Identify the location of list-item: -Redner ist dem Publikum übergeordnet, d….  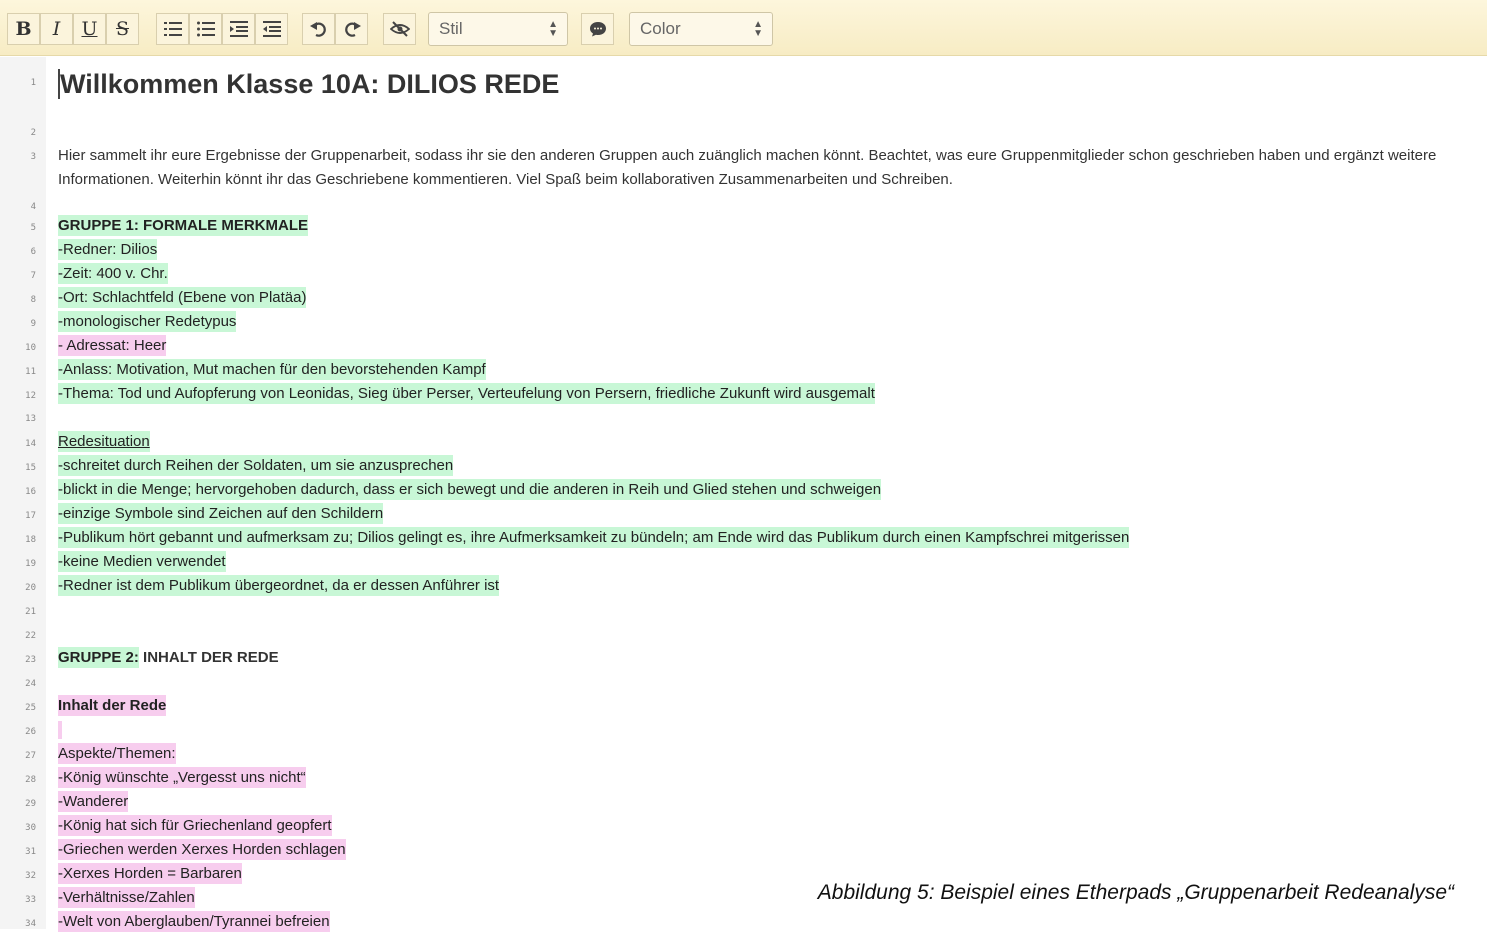
(279, 585).